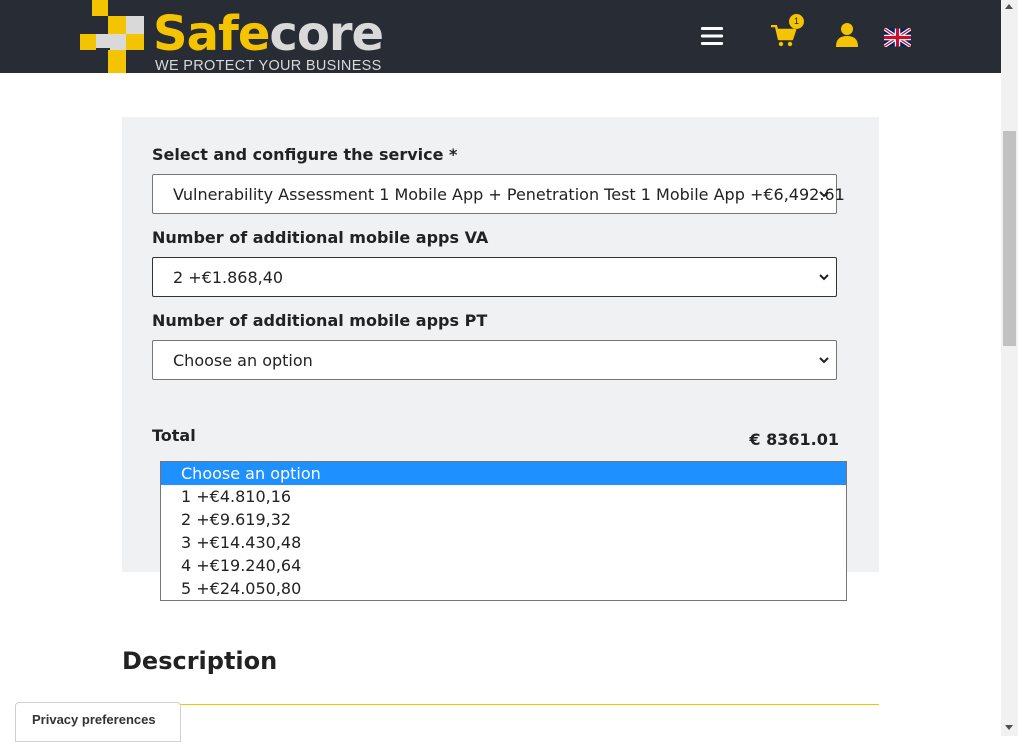 Image resolution: width=1018 pixels, height=742 pixels. I want to click on total-label: Total, so click(174, 435).